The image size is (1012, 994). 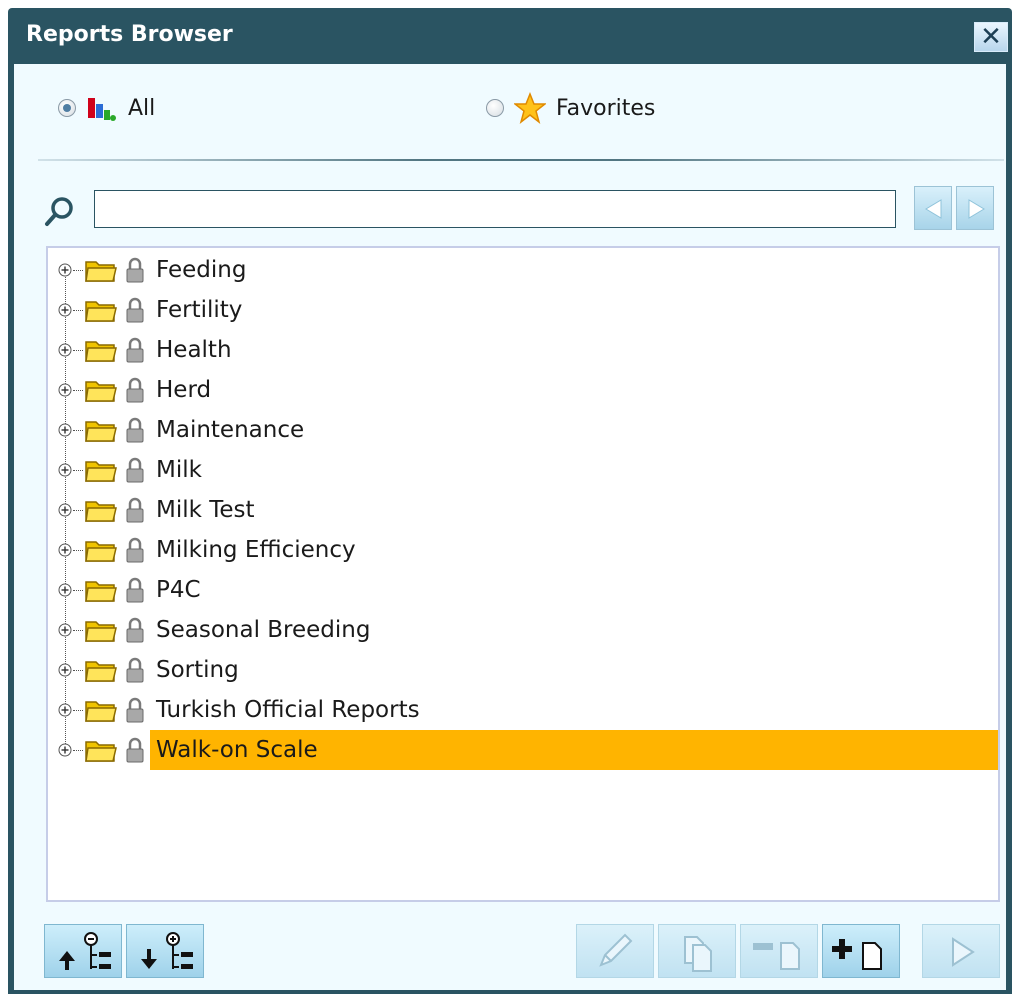 I want to click on tree-item-label: Milk, so click(x=179, y=470).